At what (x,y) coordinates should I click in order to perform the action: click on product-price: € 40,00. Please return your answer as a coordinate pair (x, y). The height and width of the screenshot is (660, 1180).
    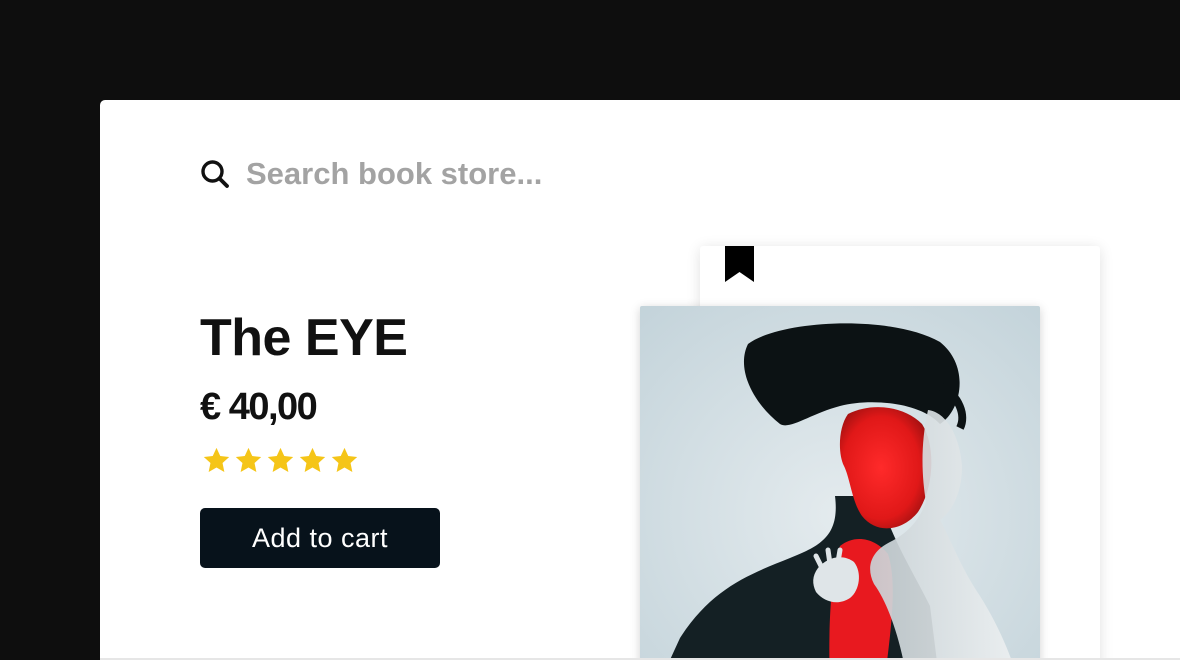
    Looking at the image, I should click on (259, 407).